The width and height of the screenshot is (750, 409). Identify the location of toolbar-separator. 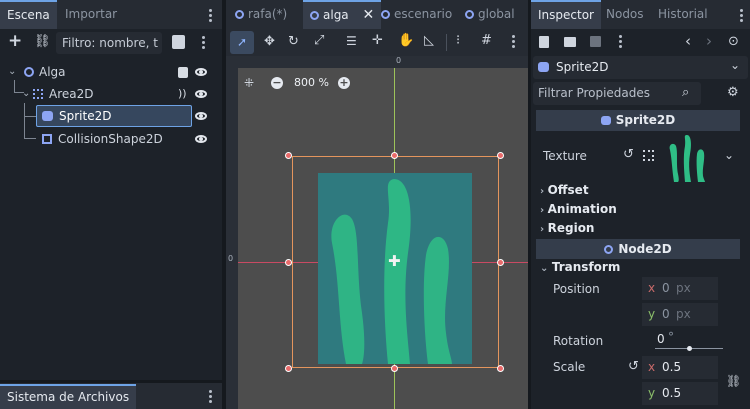
(446, 42).